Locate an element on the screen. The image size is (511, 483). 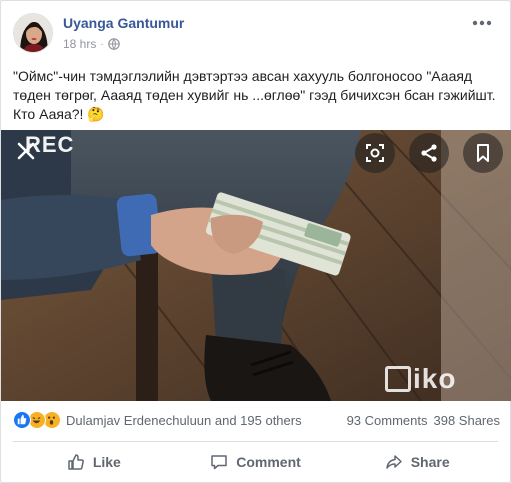
comment-icon is located at coordinates (219, 462).